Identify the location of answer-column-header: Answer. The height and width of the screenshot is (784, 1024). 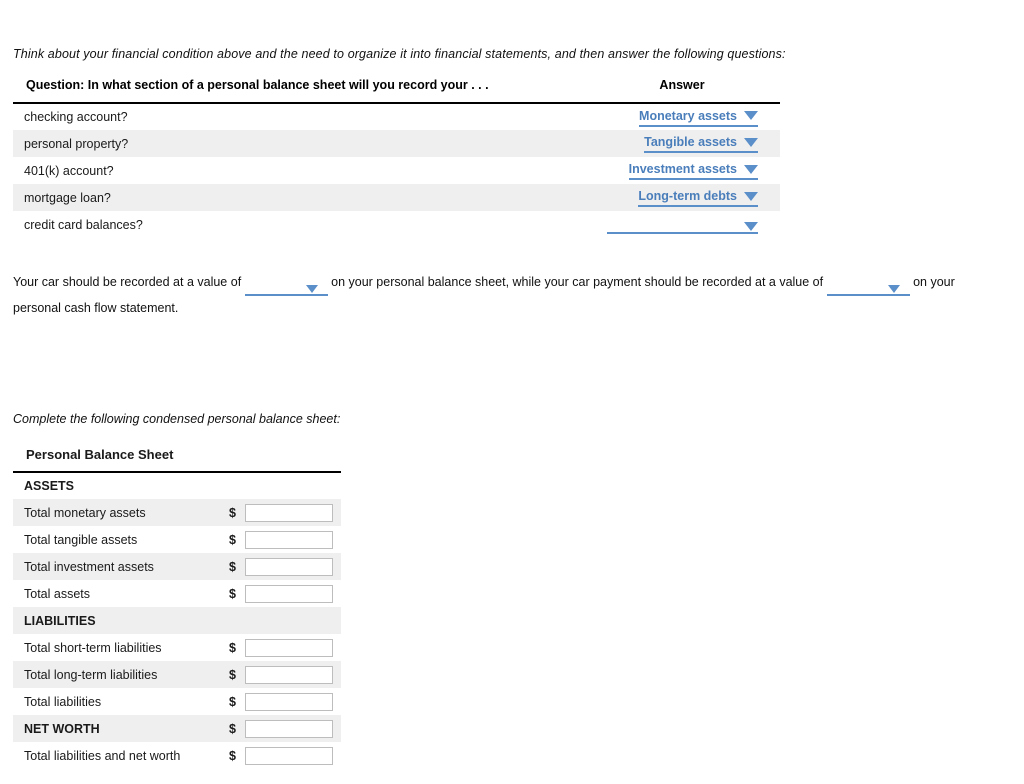
(682, 91).